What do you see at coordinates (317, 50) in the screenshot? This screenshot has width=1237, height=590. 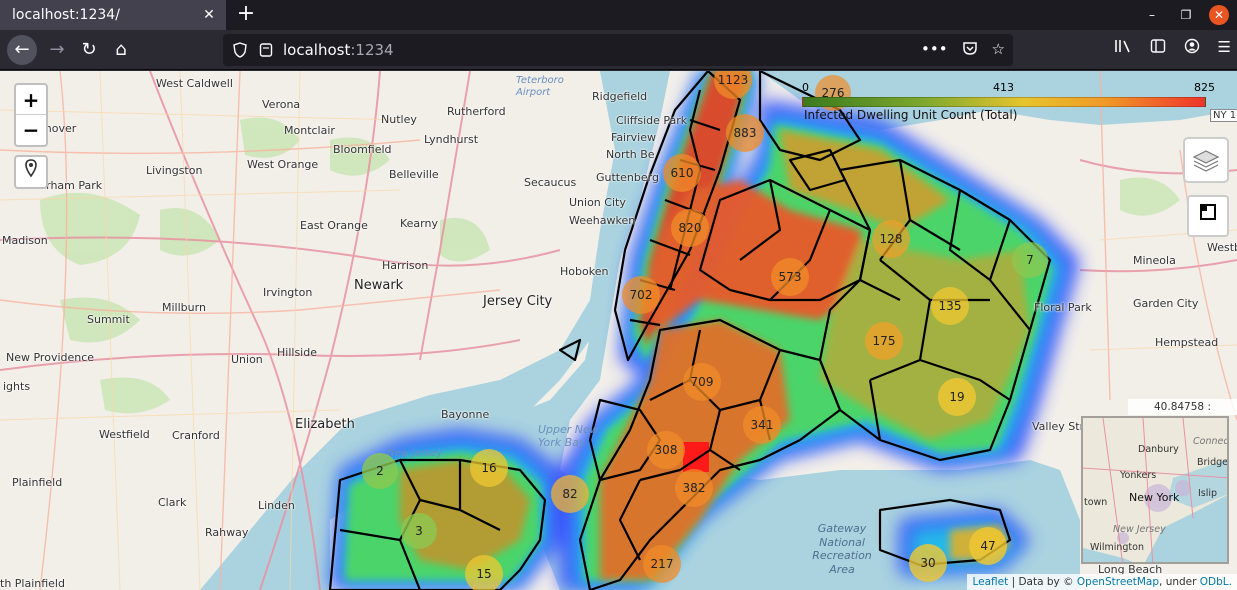 I see `url-host: localhost` at bounding box center [317, 50].